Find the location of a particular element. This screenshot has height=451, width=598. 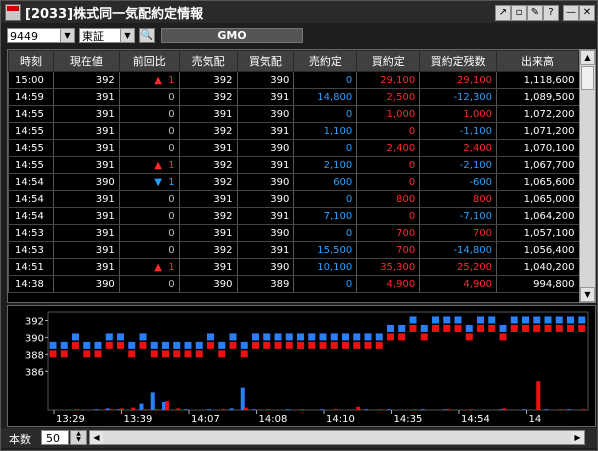

y-tick-label: 392 is located at coordinates (34, 321).